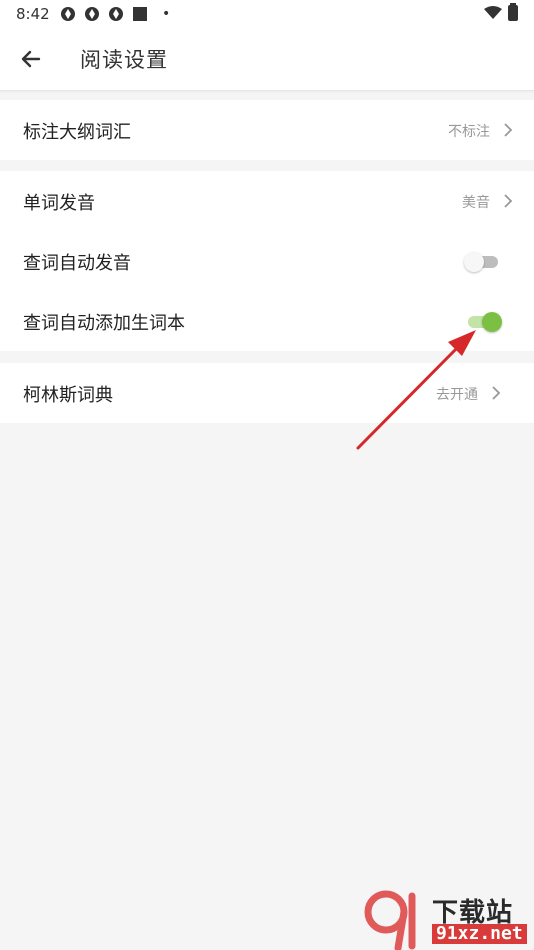 The height and width of the screenshot is (950, 534). I want to click on top-bar: 8:42 • 阅读设置, so click(267, 45).